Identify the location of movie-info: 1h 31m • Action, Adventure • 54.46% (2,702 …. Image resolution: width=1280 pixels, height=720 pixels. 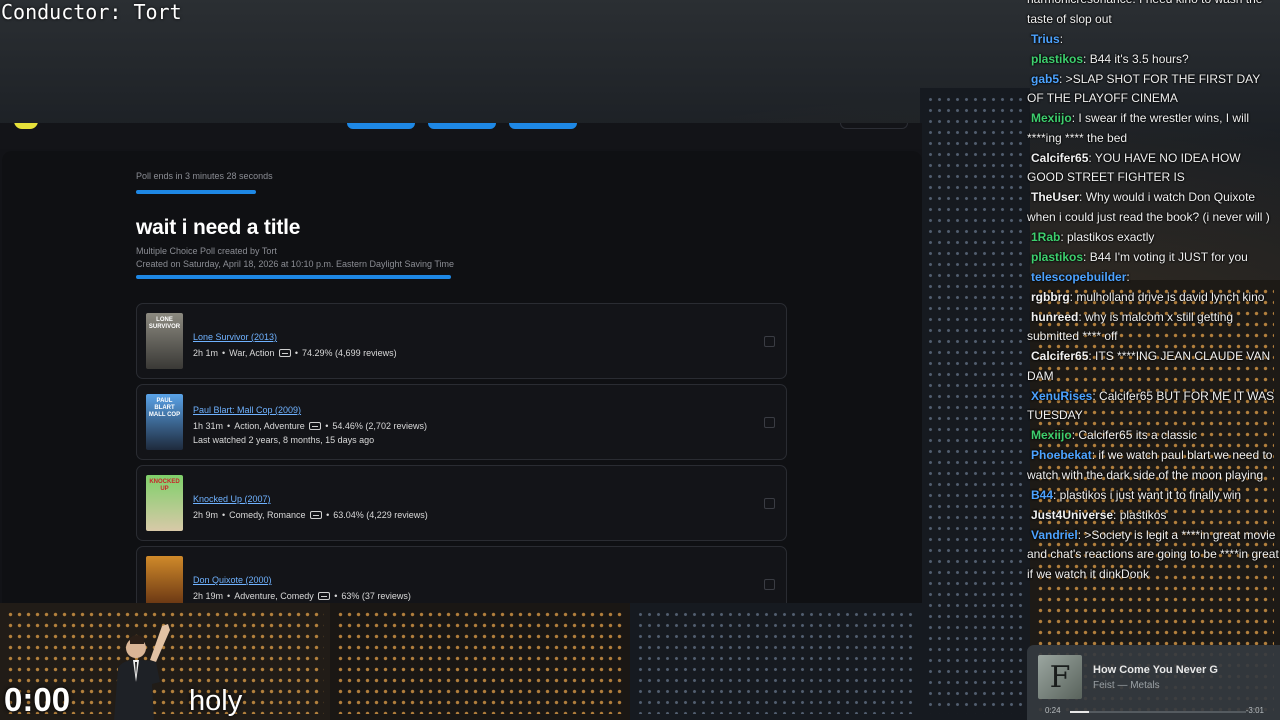
(310, 426).